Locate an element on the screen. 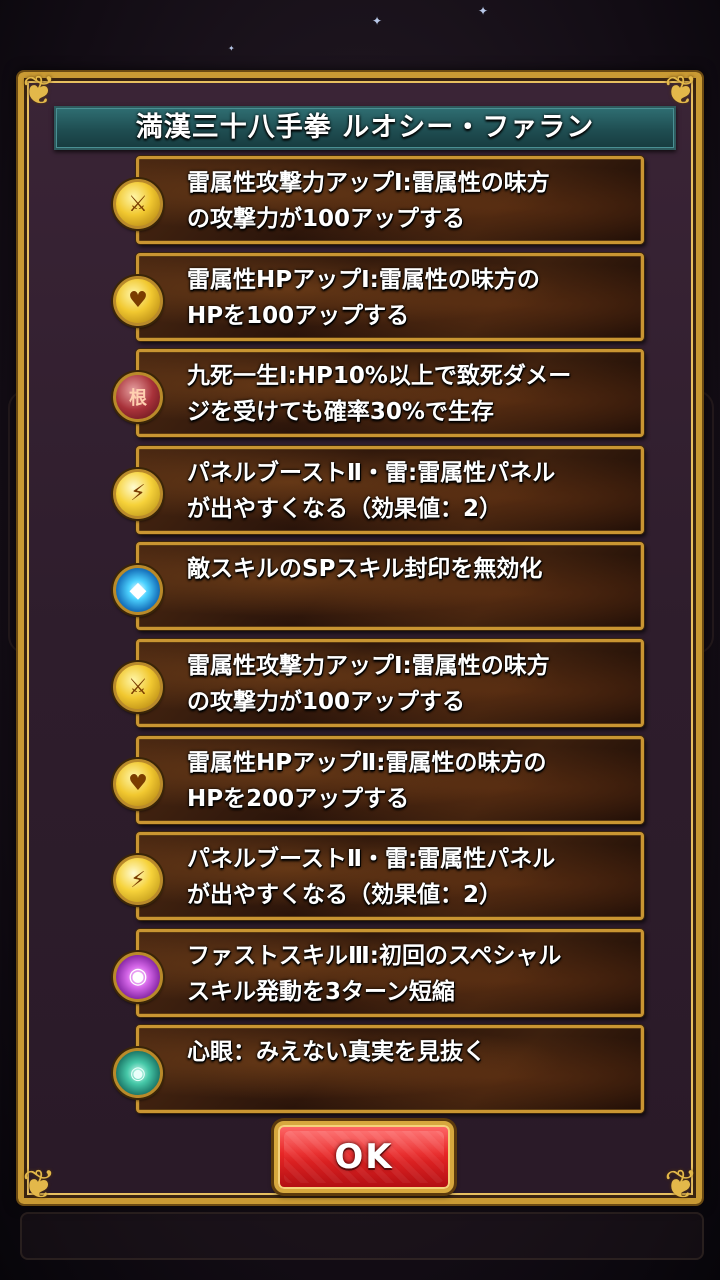 This screenshot has width=720, height=1280. skill-row: ♥ 雷属性HPアップⅡ:雷属性の味方の HPを200アップする is located at coordinates (378, 779).